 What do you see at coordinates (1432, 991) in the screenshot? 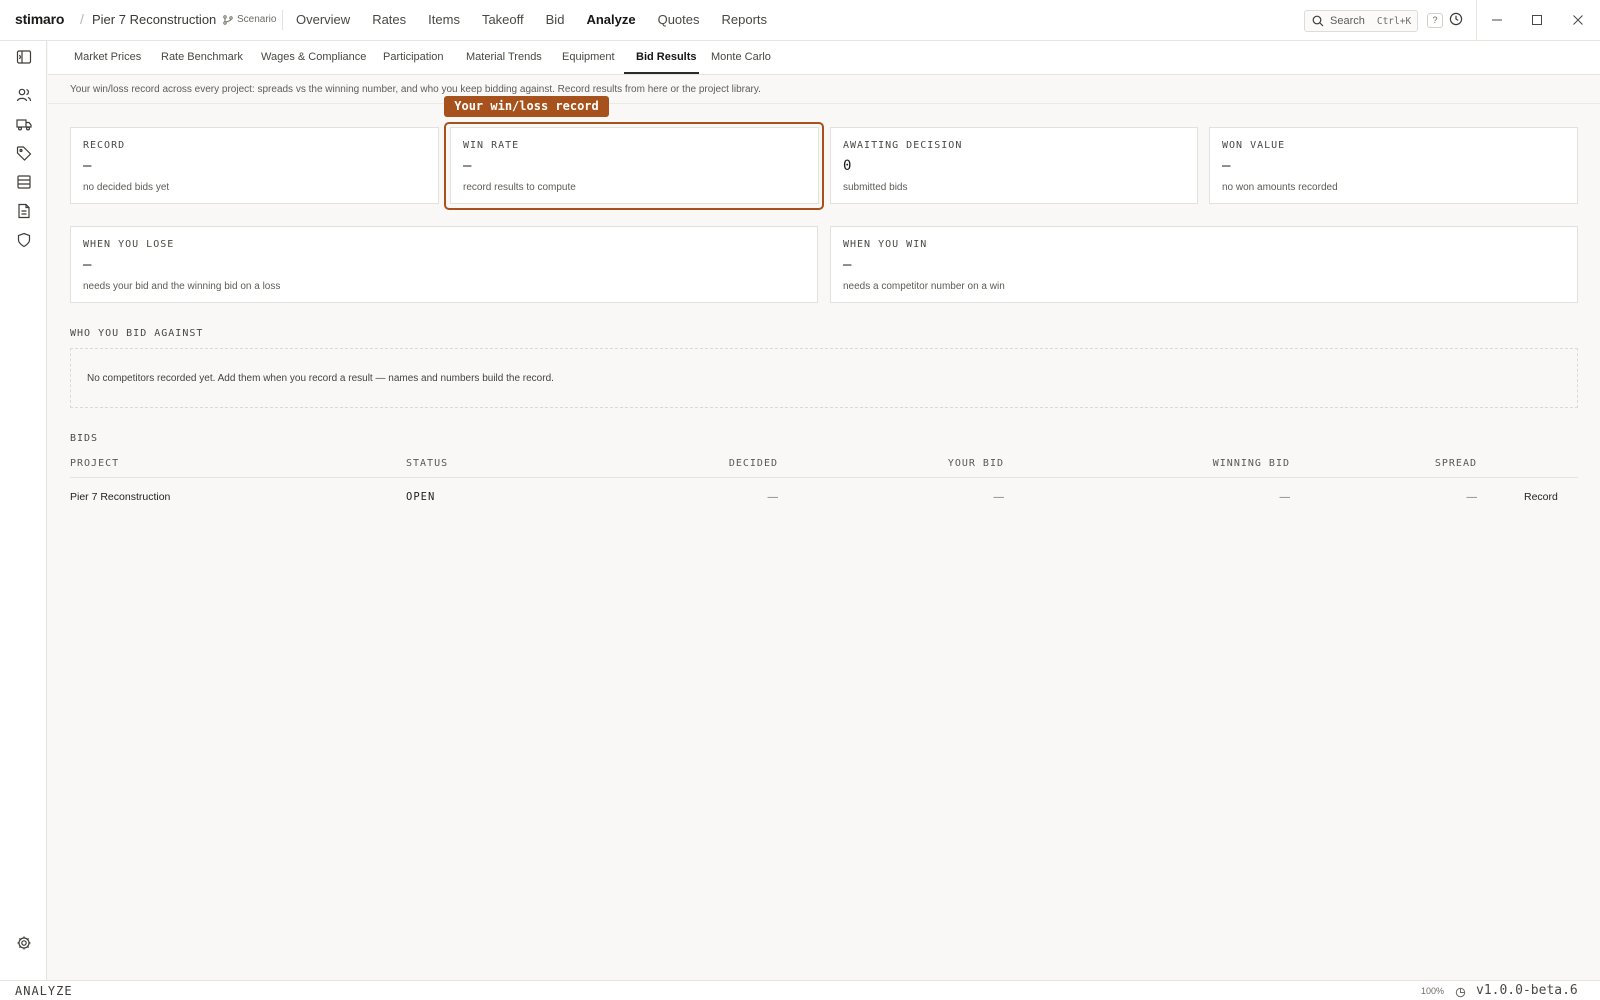
I see `zoom-level: 100%` at bounding box center [1432, 991].